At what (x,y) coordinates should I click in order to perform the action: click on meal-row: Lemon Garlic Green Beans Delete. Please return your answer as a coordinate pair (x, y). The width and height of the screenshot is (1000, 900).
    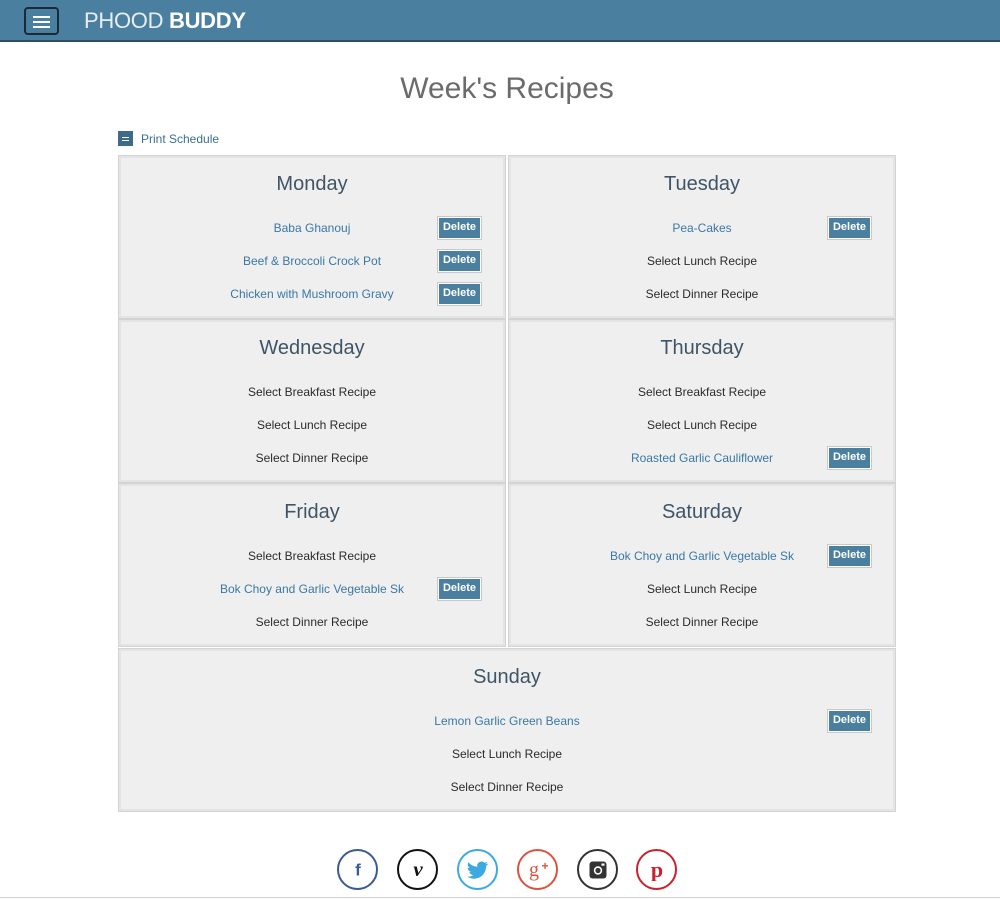
    Looking at the image, I should click on (507, 721).